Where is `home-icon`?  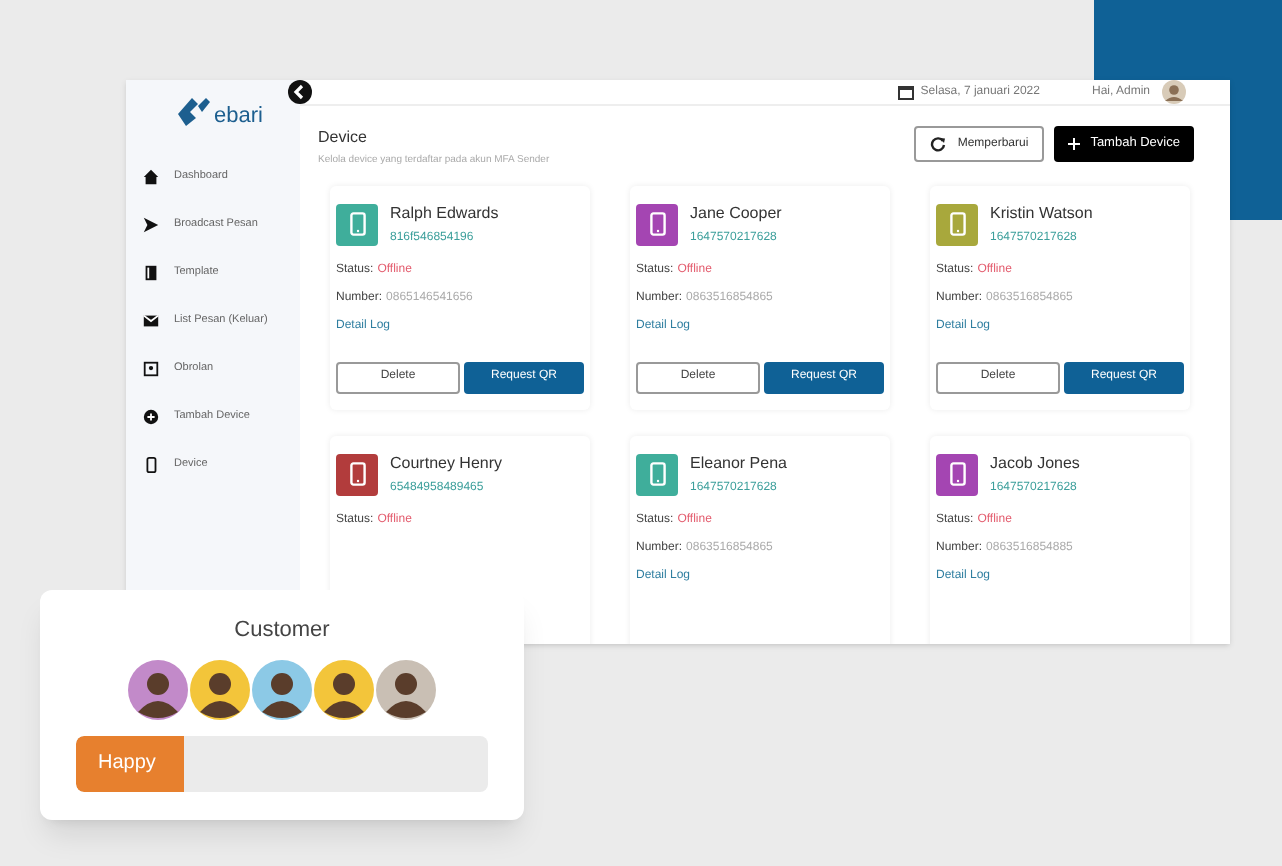 home-icon is located at coordinates (151, 177).